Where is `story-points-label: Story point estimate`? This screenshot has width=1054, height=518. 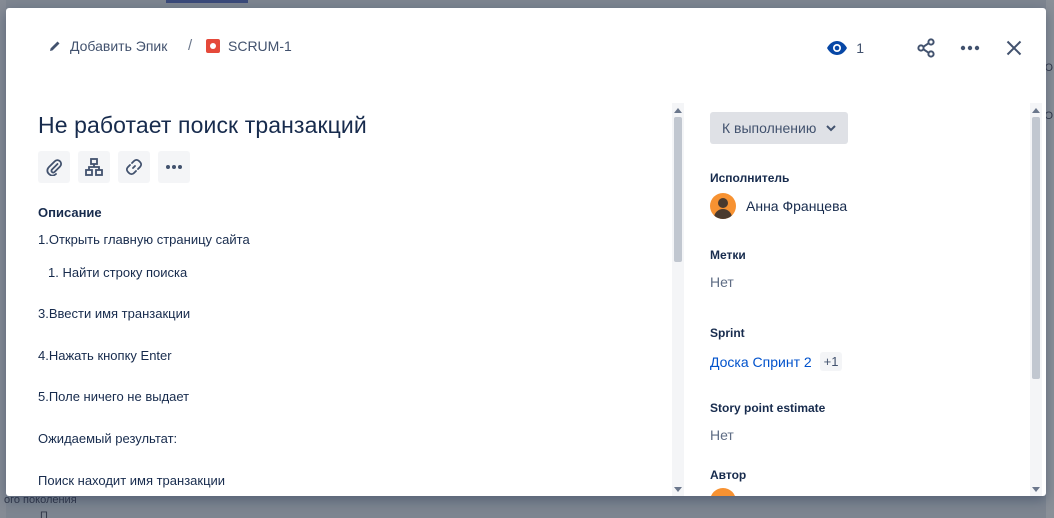 story-points-label: Story point estimate is located at coordinates (768, 408).